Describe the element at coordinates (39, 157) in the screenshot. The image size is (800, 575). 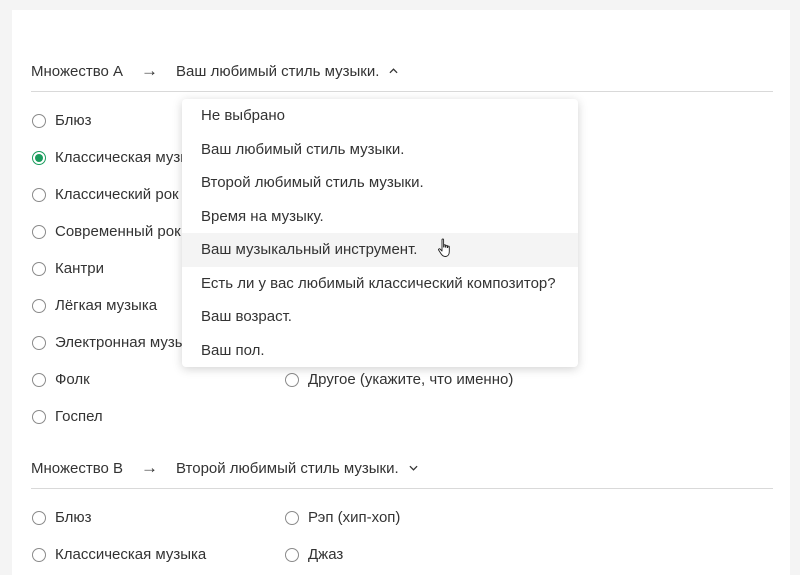
I see `radio-button-checked` at that location.